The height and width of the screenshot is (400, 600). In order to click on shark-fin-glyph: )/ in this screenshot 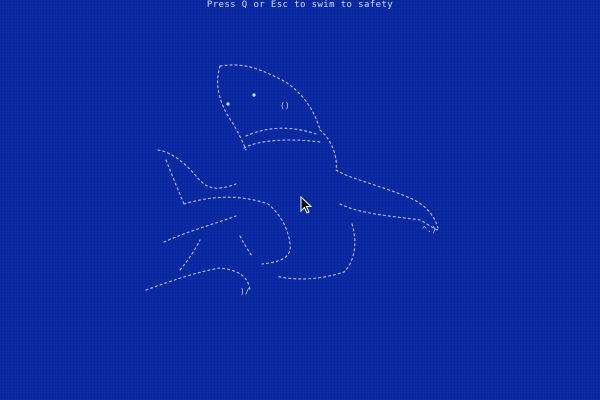, I will do `click(245, 291)`.